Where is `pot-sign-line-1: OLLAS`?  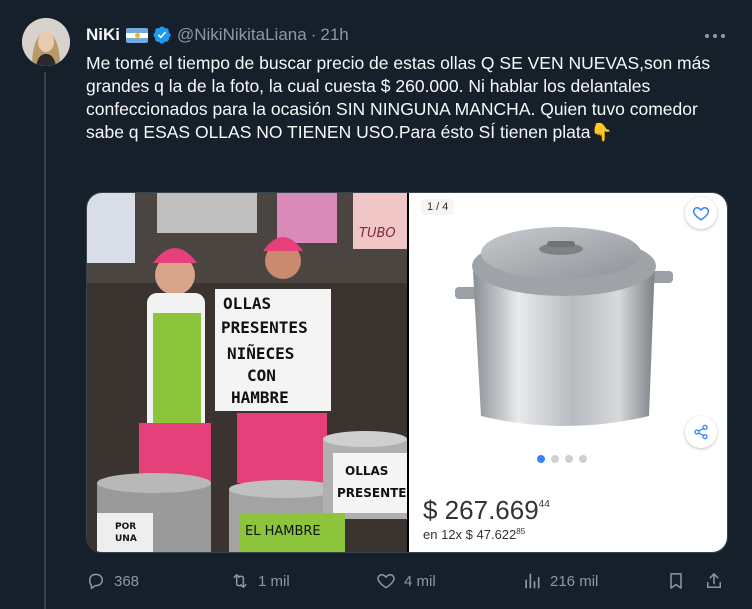 pot-sign-line-1: OLLAS is located at coordinates (366, 471).